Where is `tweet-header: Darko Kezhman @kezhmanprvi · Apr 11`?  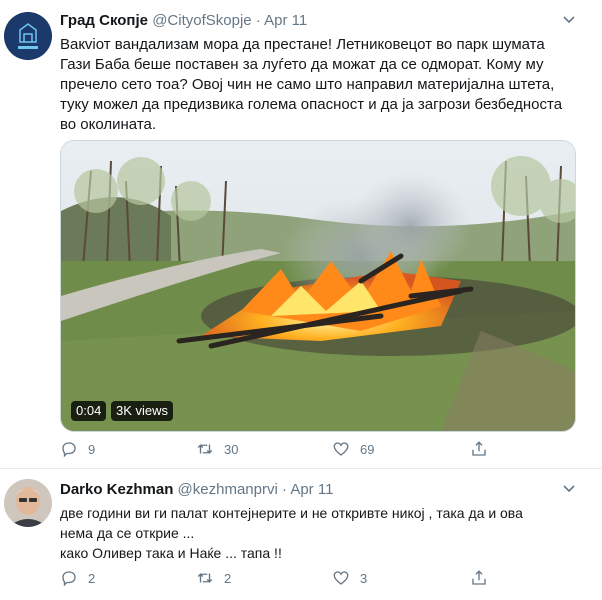
tweet-header: Darko Kezhman @kezhmanprvi · Apr 11 is located at coordinates (196, 489).